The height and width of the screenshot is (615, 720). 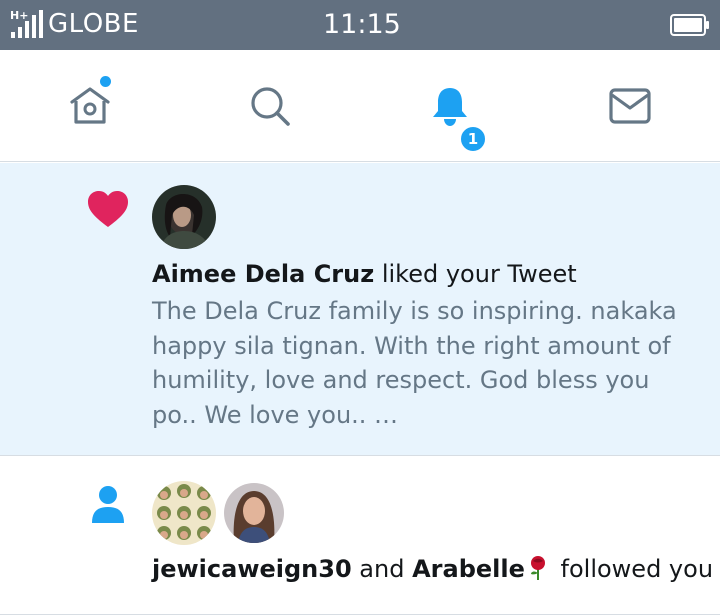 I want to click on tab-messages, so click(x=630, y=106).